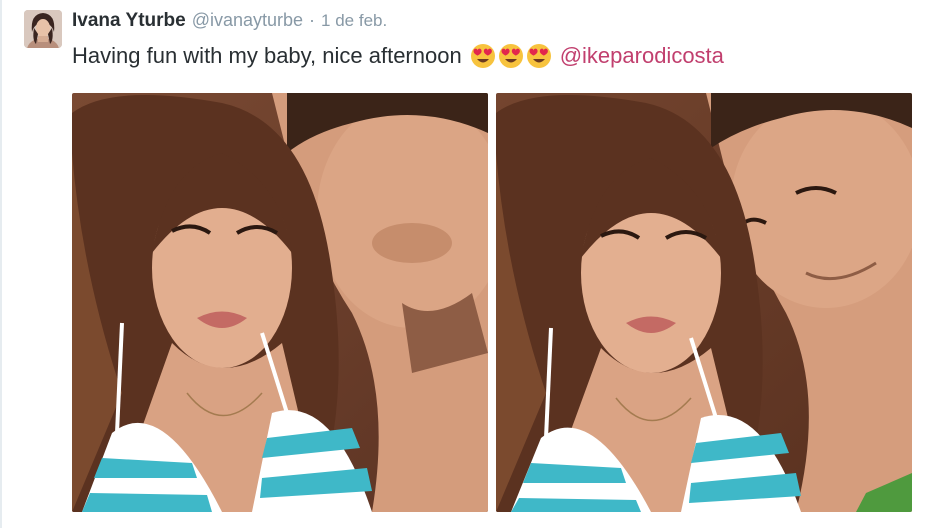  Describe the element at coordinates (129, 21) in the screenshot. I see `display-name: Ivana Yturbe` at that location.